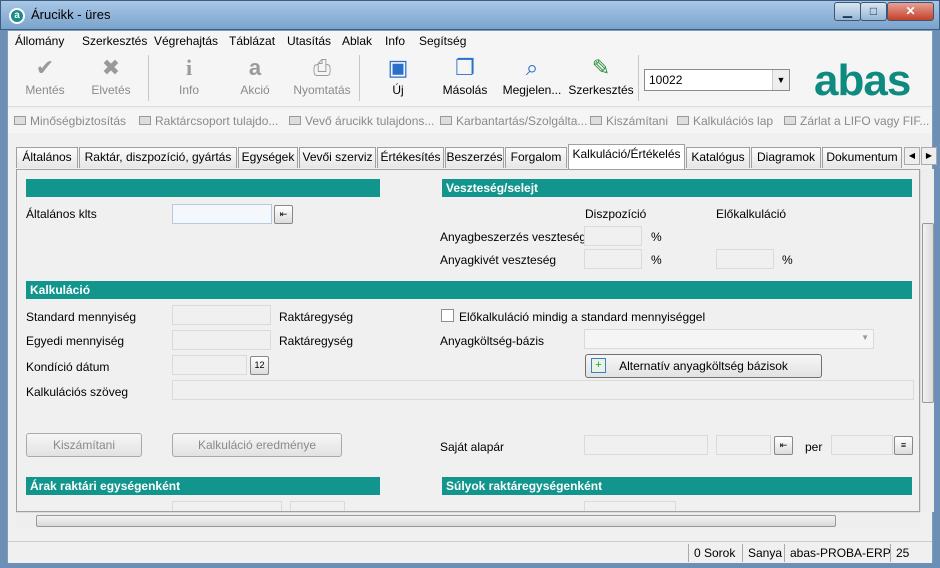  I want to click on std-qty-label: Standard mennyiség, so click(81, 317).